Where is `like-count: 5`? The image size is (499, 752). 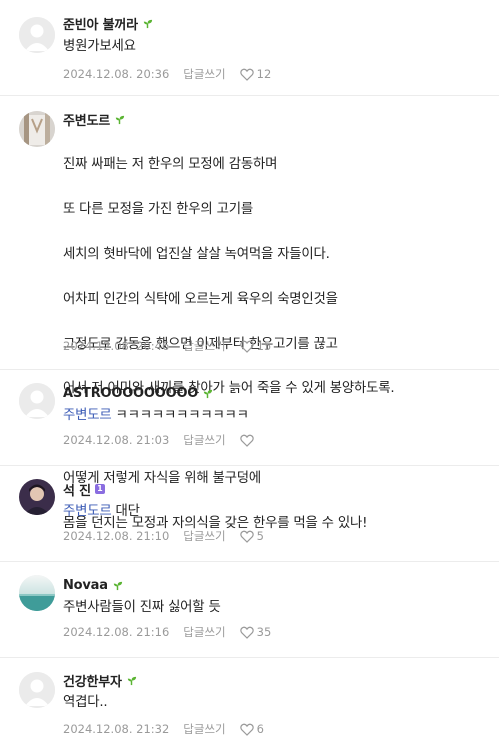
like-count: 5 is located at coordinates (260, 536).